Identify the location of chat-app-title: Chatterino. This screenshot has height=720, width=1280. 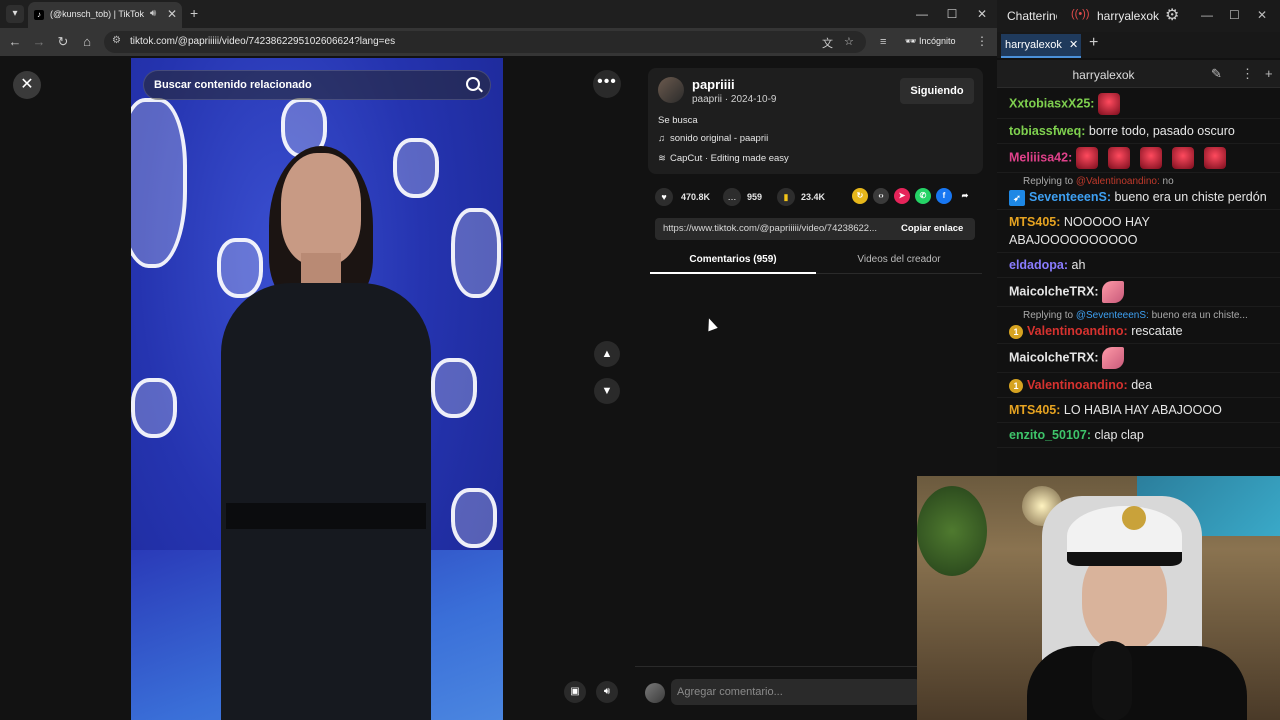
(1032, 16).